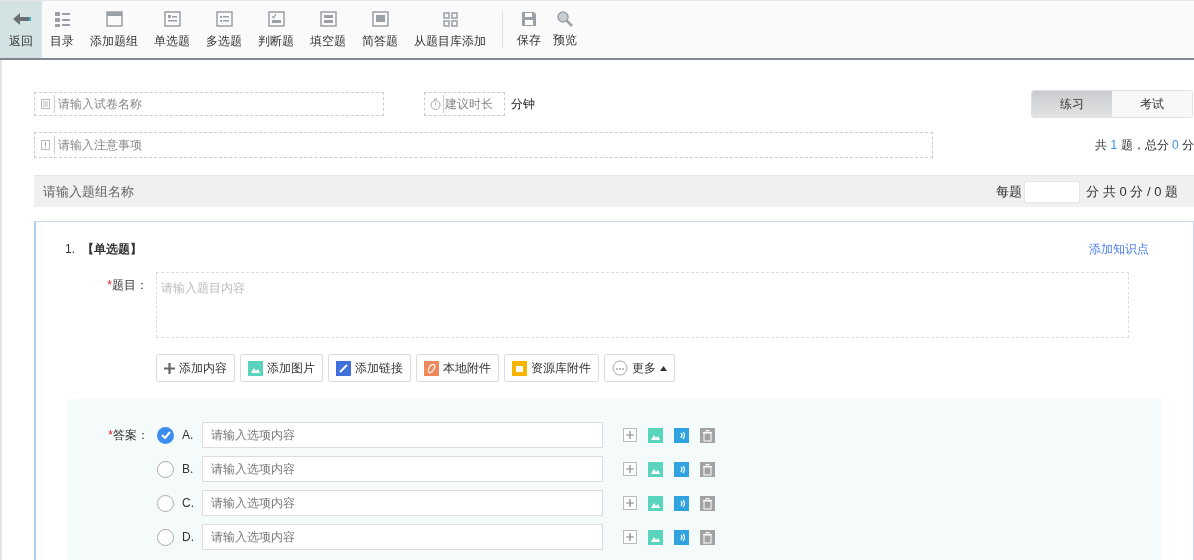  I want to click on option-letter: C., so click(188, 503).